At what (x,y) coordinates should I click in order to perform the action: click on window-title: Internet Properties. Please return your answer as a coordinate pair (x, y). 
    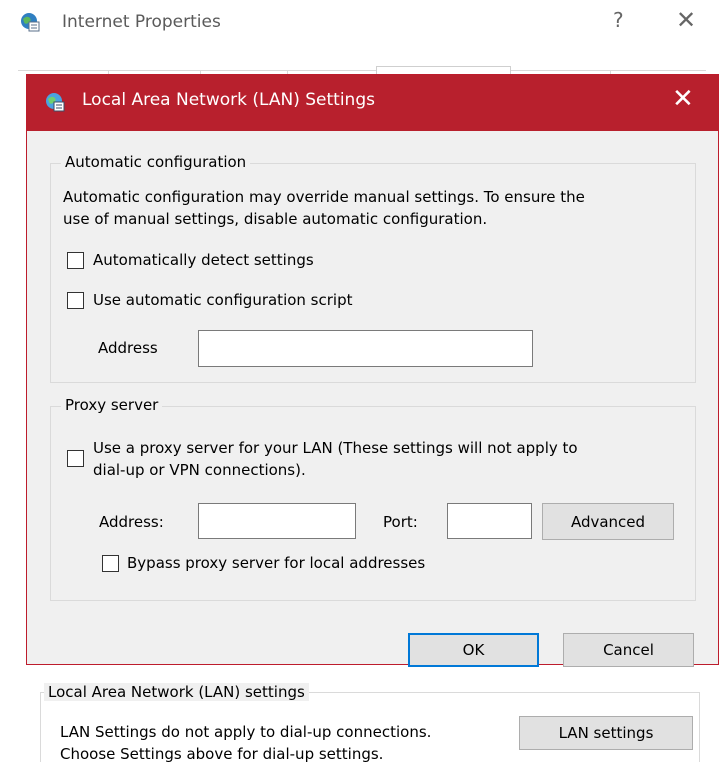
    Looking at the image, I should click on (141, 22).